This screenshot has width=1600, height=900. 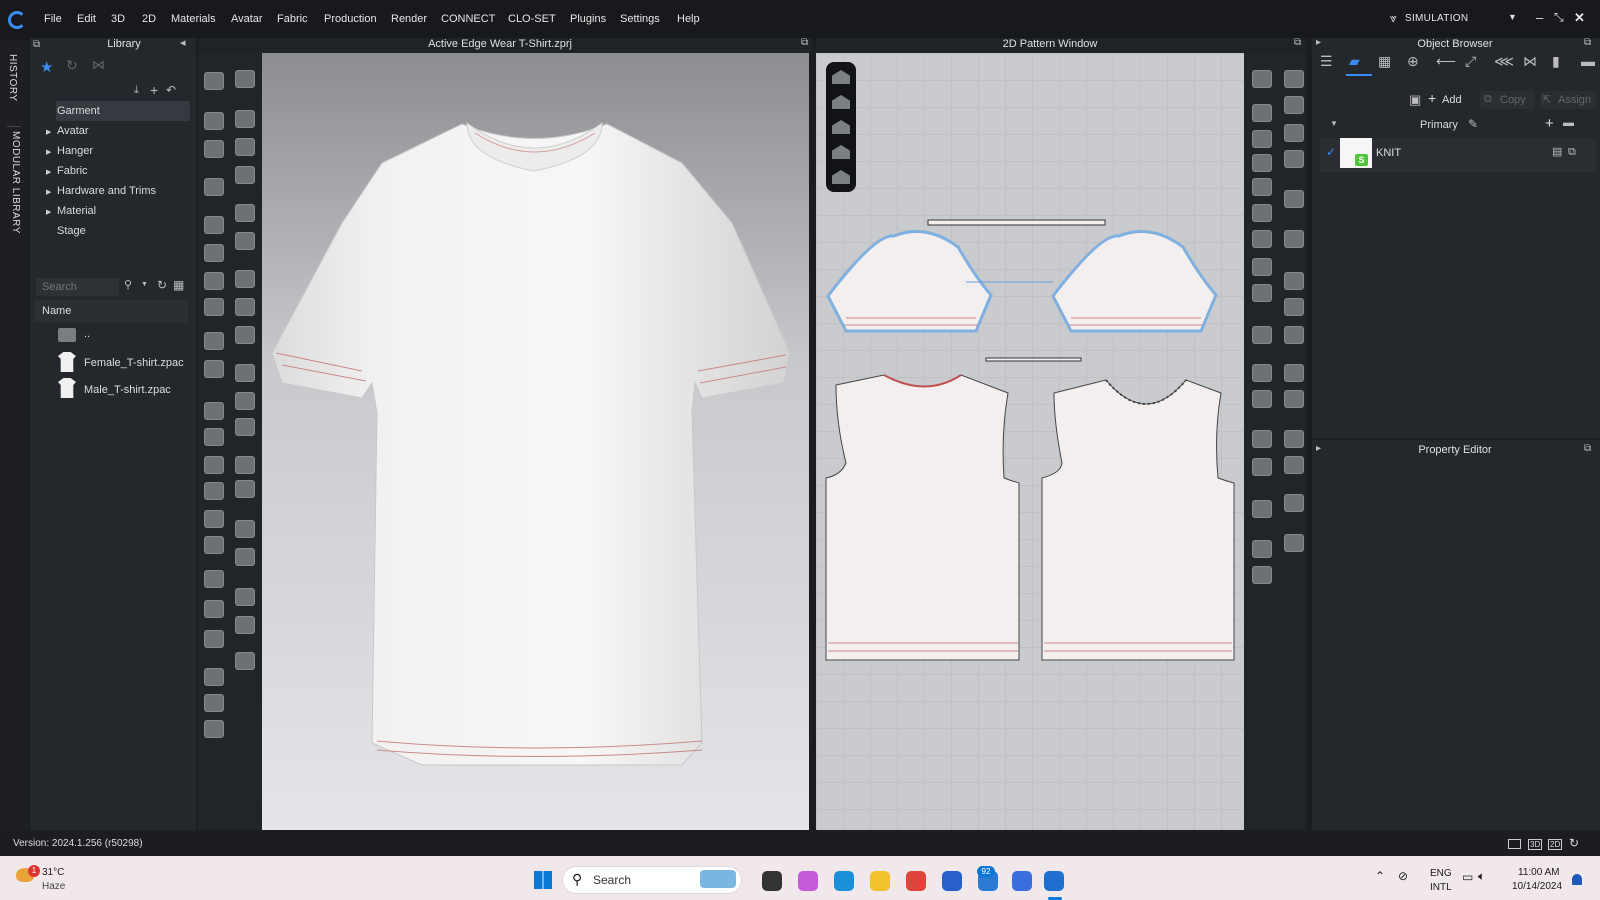 I want to click on tree-item-avatar: Avatar, so click(x=73, y=131).